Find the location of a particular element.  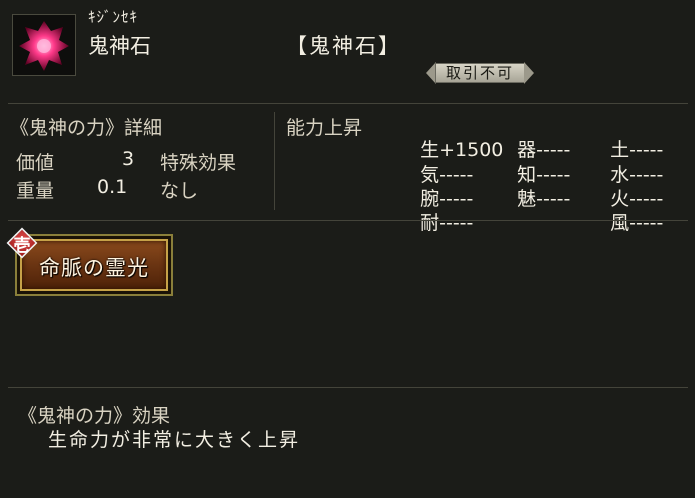

item-furigana: ｷｼﾞﾝｾｷ is located at coordinates (113, 17).